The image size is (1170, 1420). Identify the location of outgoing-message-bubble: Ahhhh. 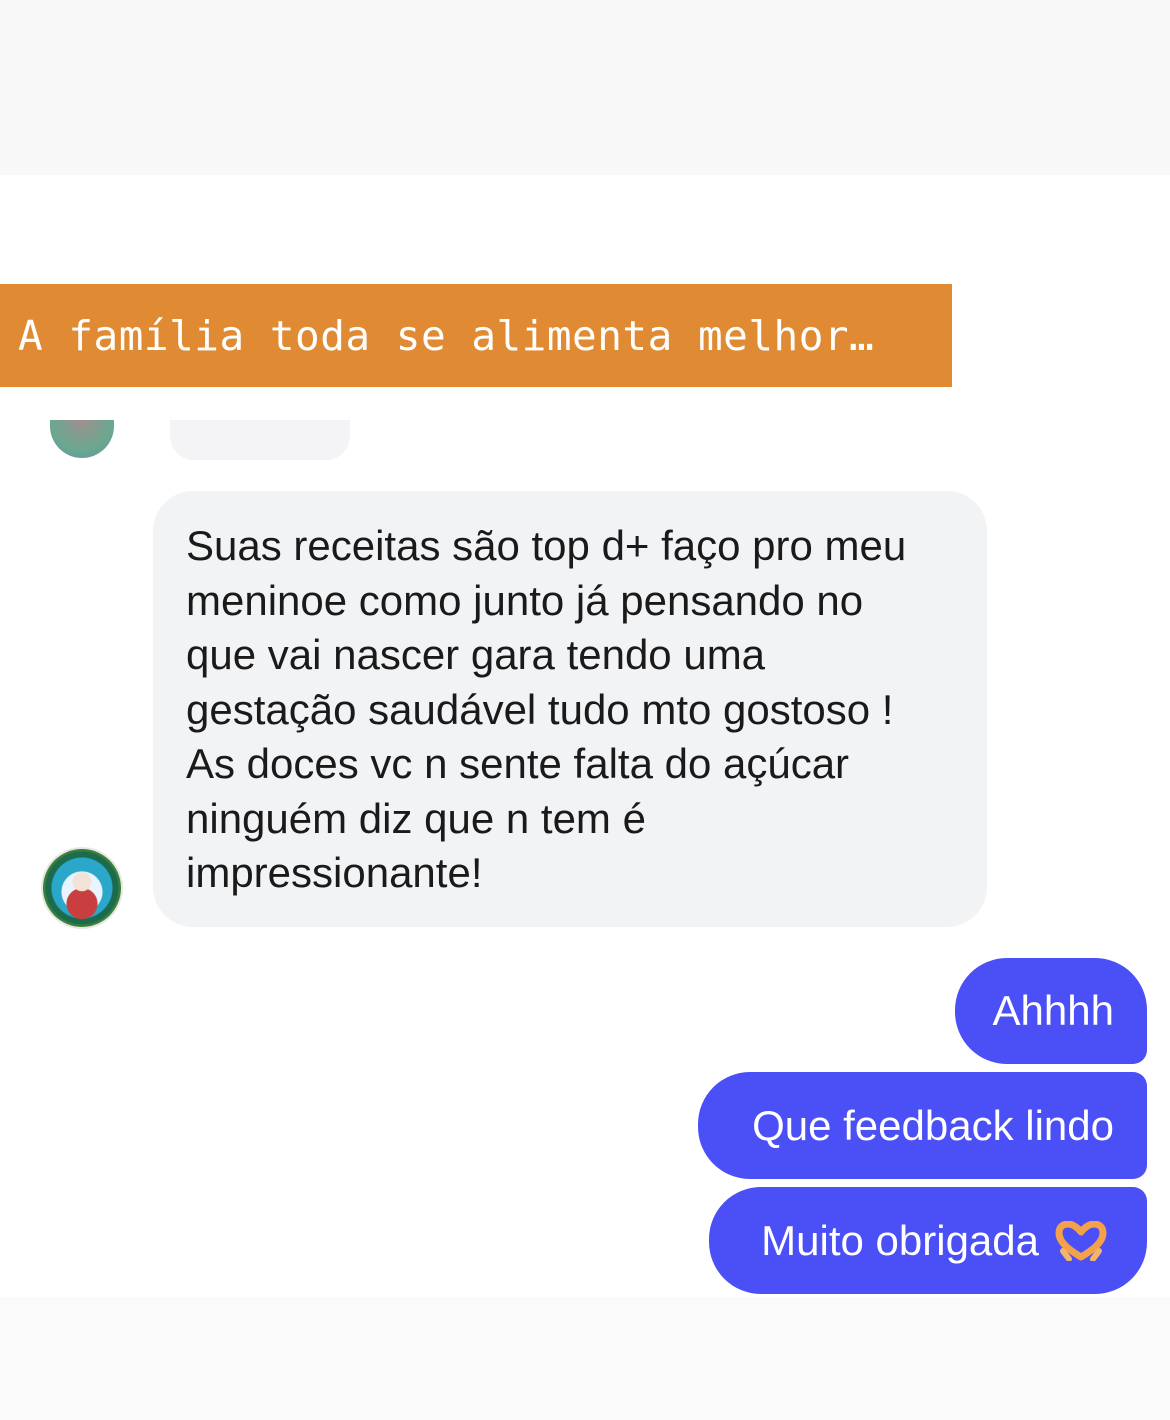
(1051, 1011).